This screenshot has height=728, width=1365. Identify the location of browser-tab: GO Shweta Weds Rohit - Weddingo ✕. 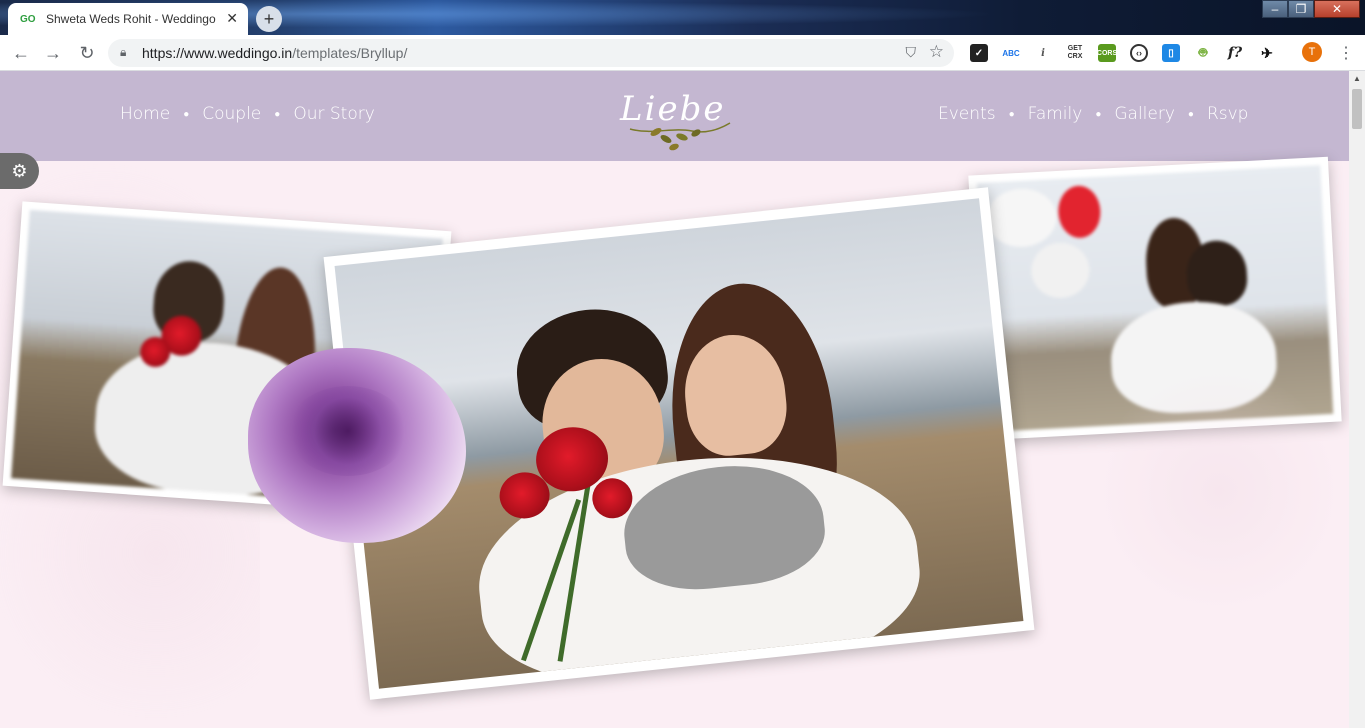
(128, 19).